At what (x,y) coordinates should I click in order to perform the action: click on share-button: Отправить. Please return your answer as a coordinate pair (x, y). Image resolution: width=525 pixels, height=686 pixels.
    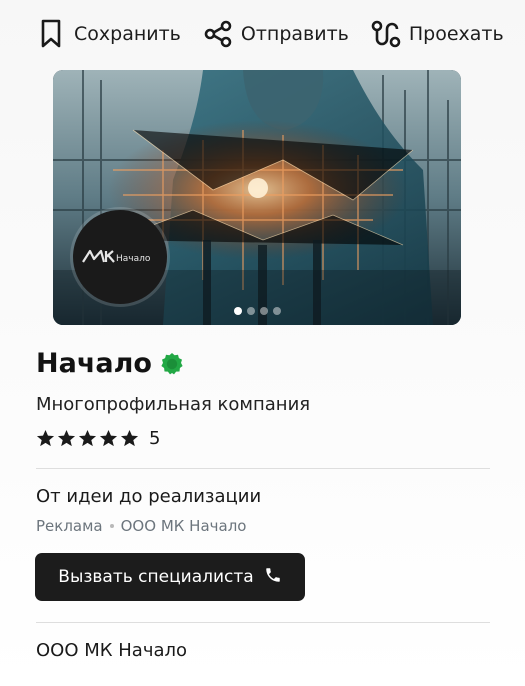
    Looking at the image, I should click on (276, 34).